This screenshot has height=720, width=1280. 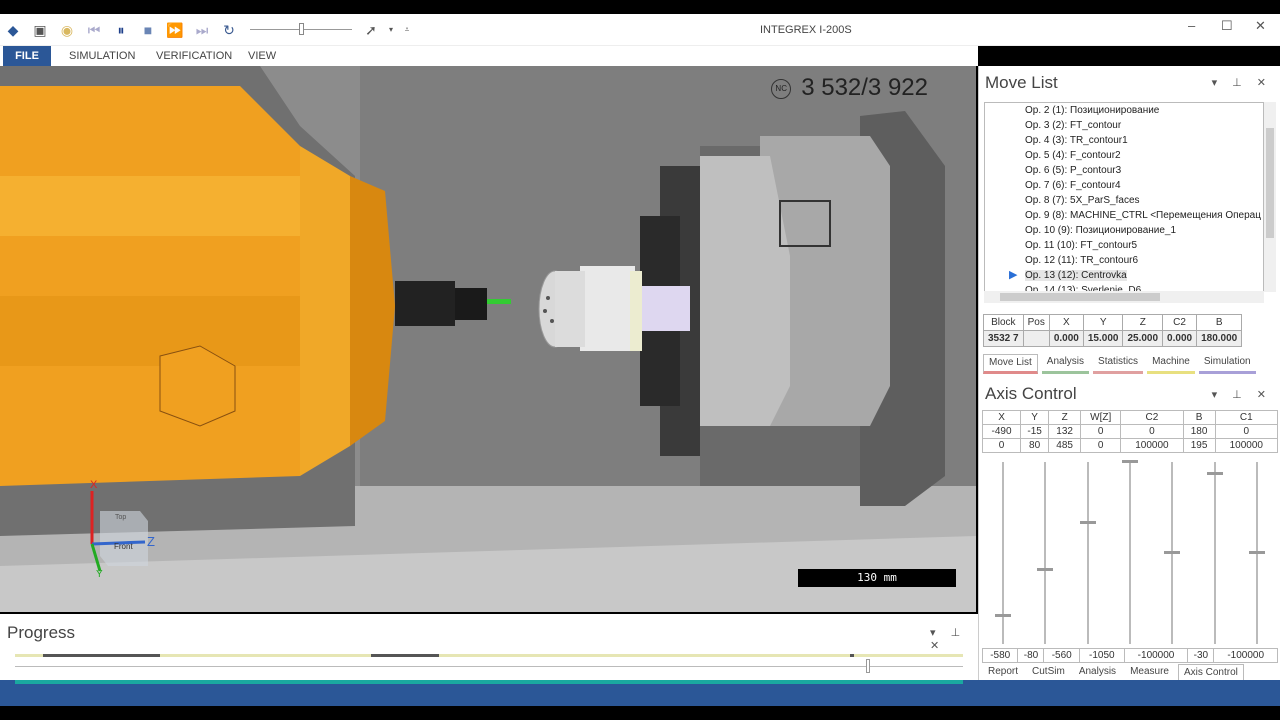 What do you see at coordinates (1124, 230) in the screenshot?
I see `move-list-item: Op. 10 (9): Позиционирование_1` at bounding box center [1124, 230].